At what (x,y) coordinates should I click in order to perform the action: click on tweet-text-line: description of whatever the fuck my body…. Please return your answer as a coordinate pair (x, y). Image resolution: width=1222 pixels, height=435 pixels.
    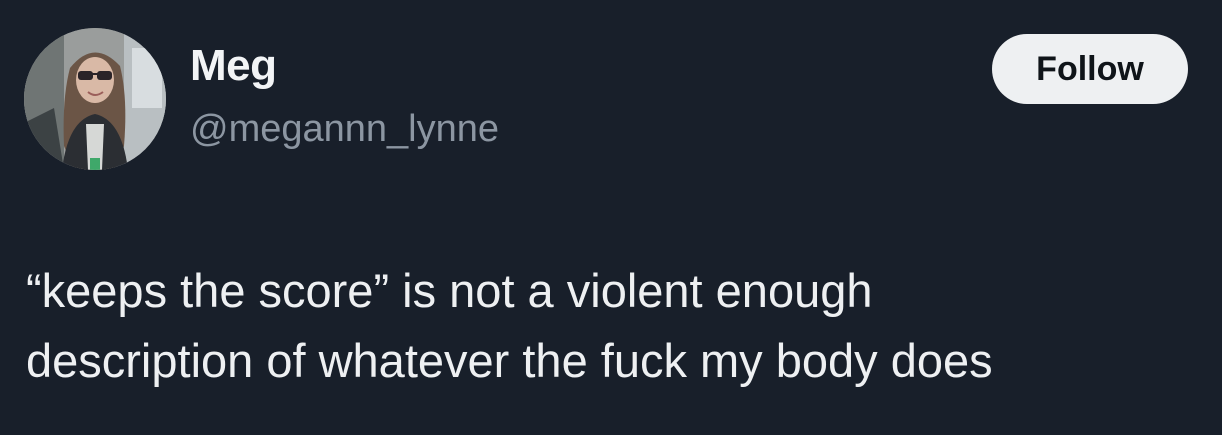
    Looking at the image, I should click on (509, 360).